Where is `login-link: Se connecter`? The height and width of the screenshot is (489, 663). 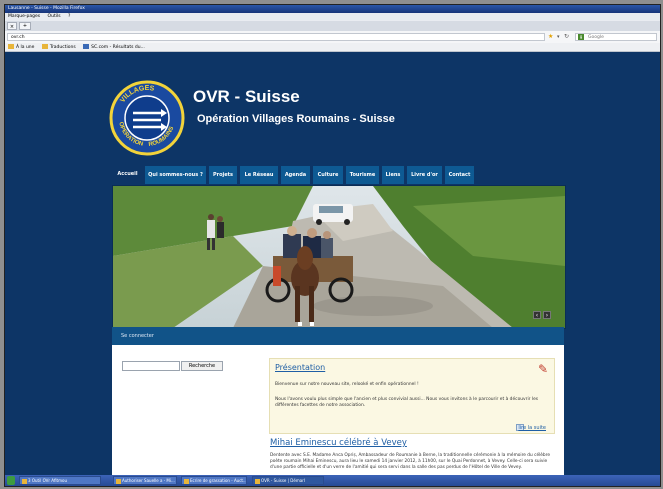
login-link: Se connecter is located at coordinates (137, 336).